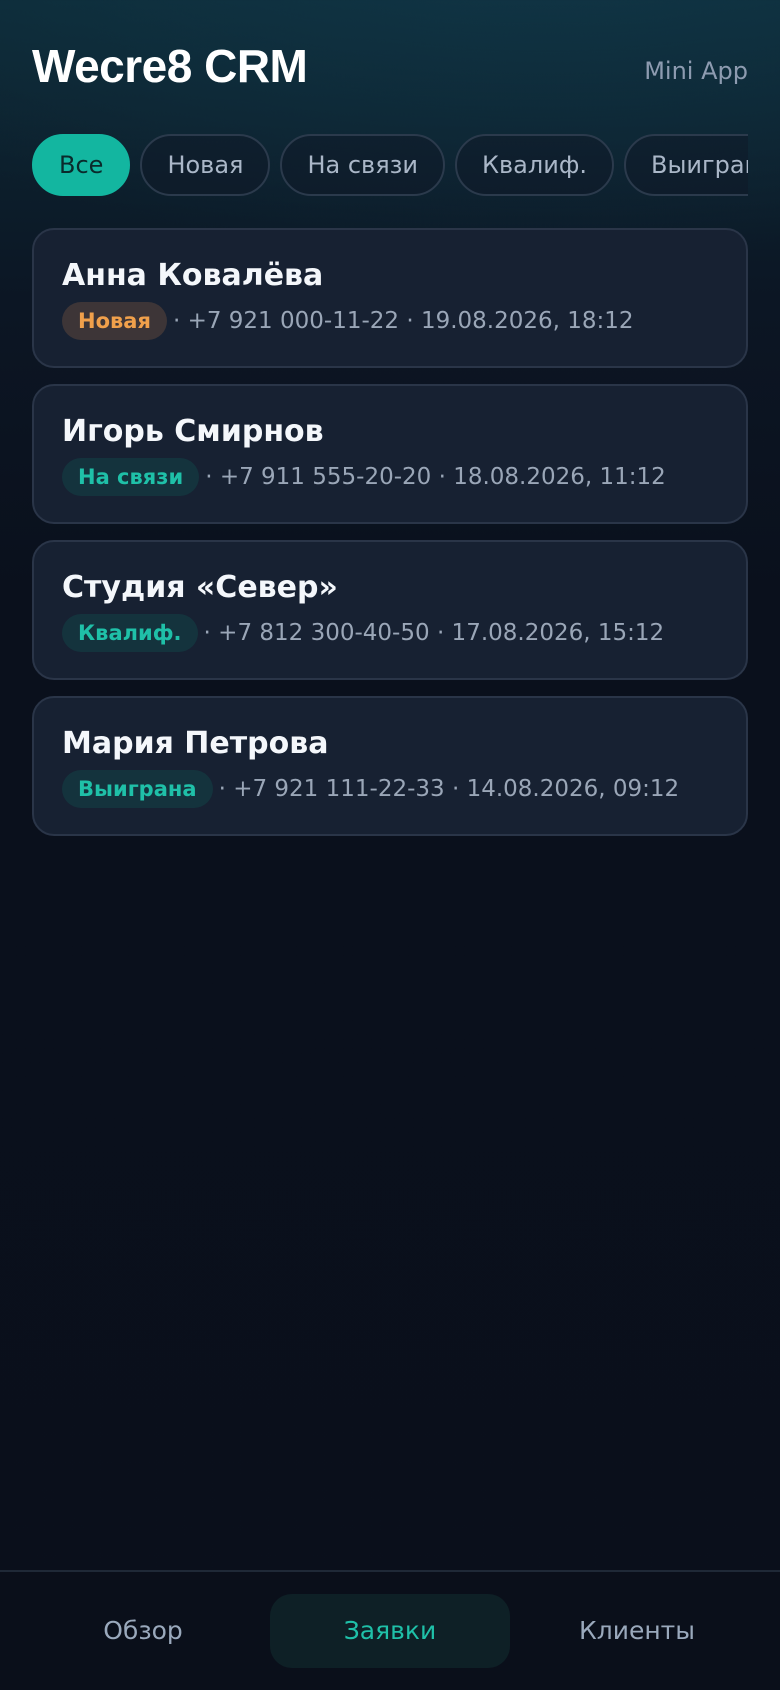 This screenshot has width=780, height=1690. What do you see at coordinates (143, 1631) in the screenshot?
I see `nav-tab-overview: Обзор` at bounding box center [143, 1631].